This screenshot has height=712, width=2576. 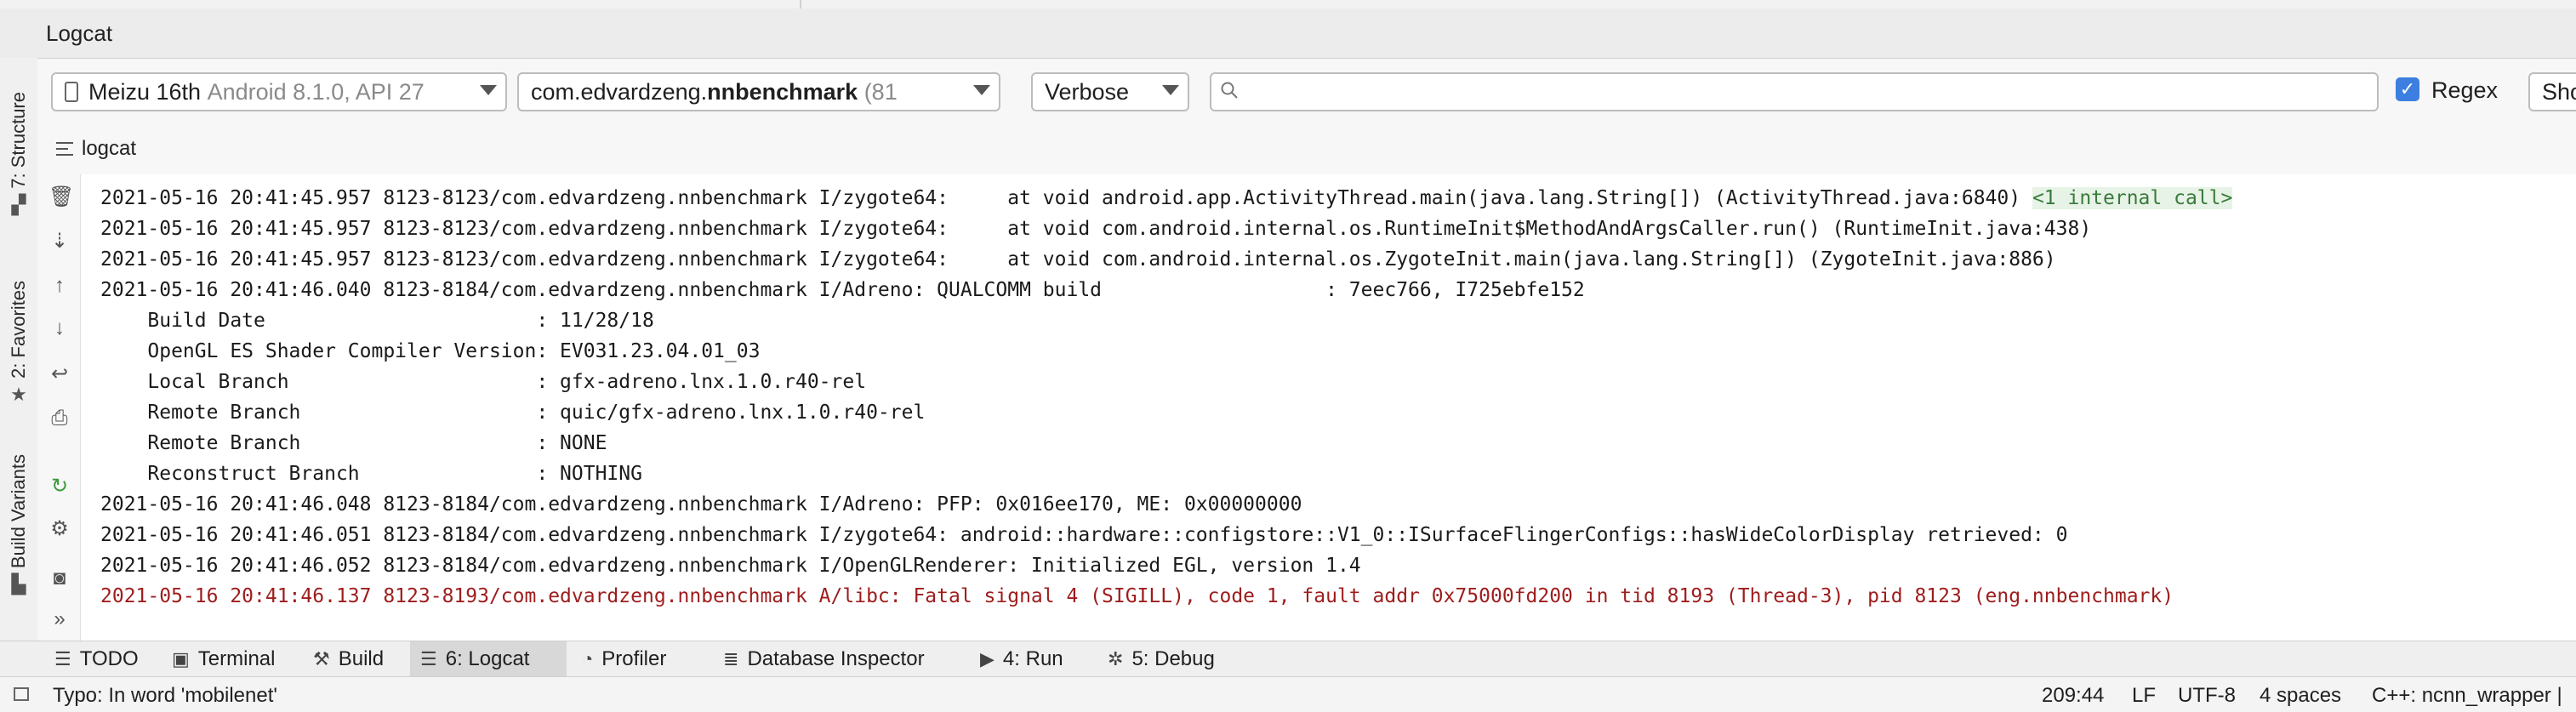 I want to click on tab-profiler: ◔ Profiler, so click(x=624, y=659).